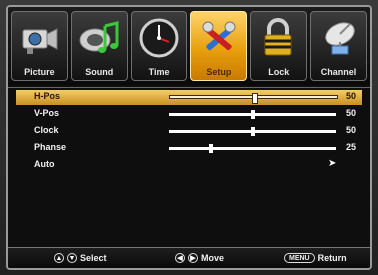 Image resolution: width=378 pixels, height=275 pixels. I want to click on tab-label: Lock, so click(279, 72).